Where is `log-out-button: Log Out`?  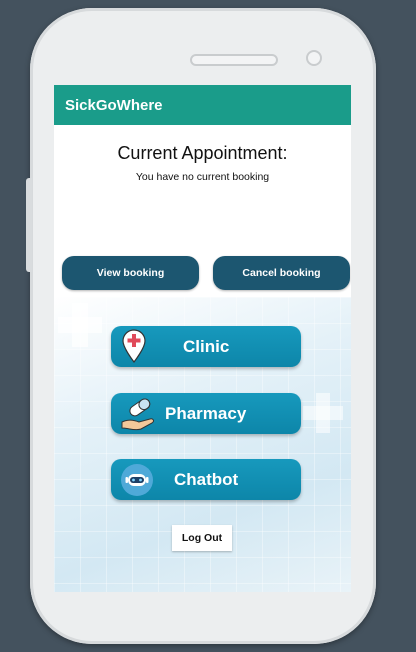
log-out-button: Log Out is located at coordinates (202, 538).